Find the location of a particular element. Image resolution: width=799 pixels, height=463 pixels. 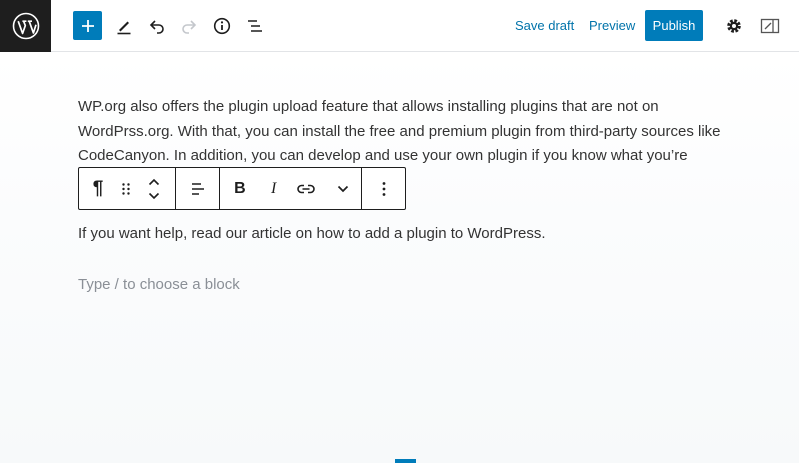

link-icon is located at coordinates (306, 188).